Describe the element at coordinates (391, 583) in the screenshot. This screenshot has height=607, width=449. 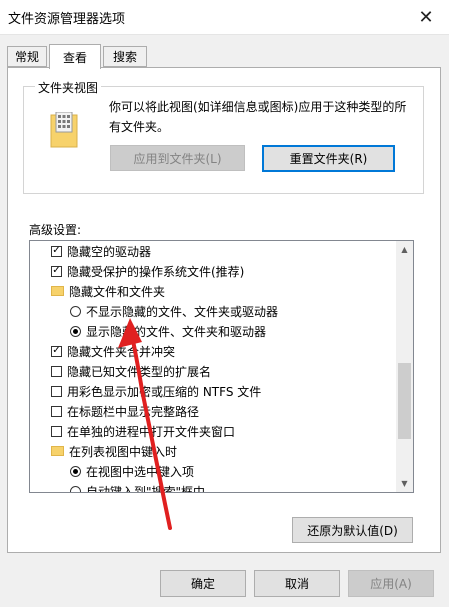
I see `apply-button: 应用(A)` at that location.